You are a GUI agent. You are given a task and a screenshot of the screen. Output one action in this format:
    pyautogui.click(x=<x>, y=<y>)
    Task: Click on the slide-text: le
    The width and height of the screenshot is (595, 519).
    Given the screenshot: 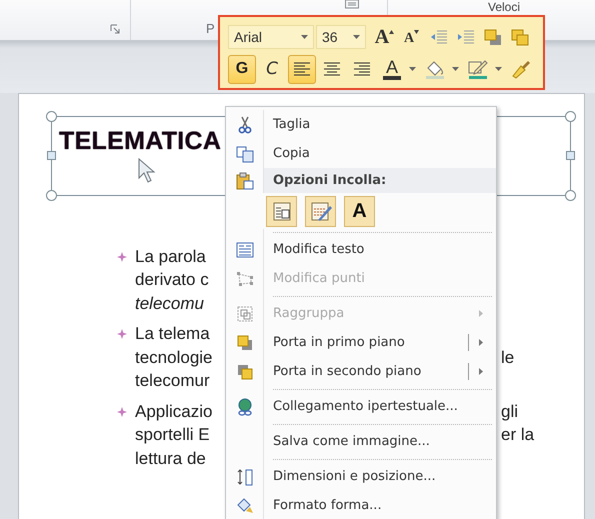 What is the action you would take?
    pyautogui.click(x=507, y=358)
    